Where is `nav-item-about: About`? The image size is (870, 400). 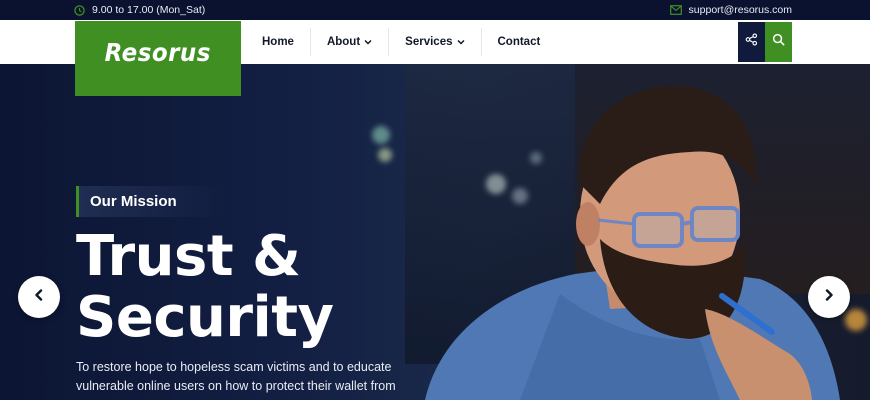
nav-item-about: About is located at coordinates (350, 42).